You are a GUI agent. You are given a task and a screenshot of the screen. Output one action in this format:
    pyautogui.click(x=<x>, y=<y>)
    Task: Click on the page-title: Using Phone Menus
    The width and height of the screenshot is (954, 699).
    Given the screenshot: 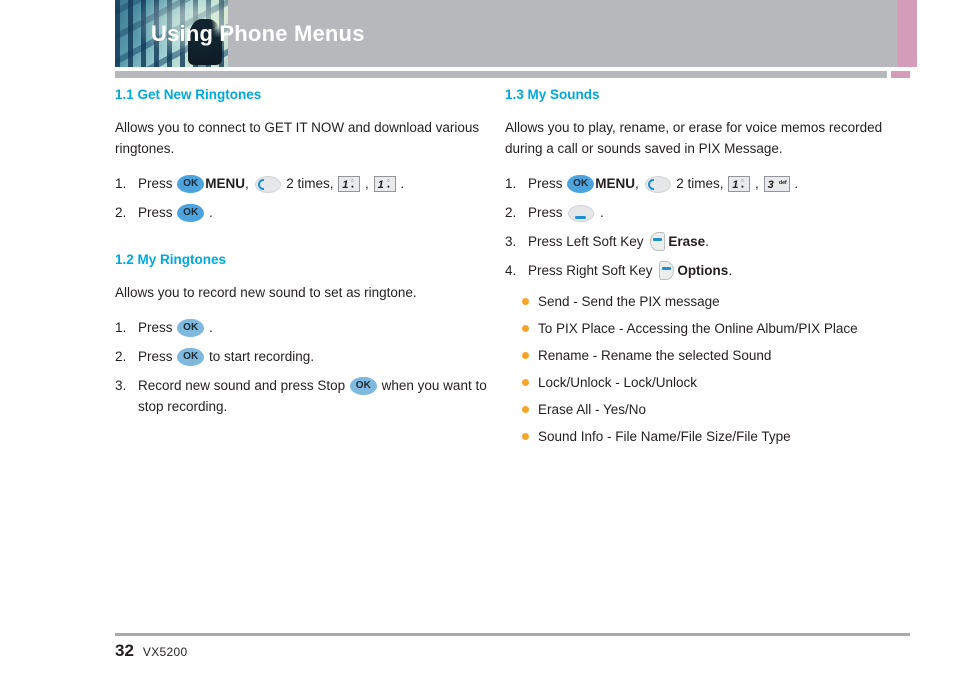 What is the action you would take?
    pyautogui.click(x=258, y=33)
    